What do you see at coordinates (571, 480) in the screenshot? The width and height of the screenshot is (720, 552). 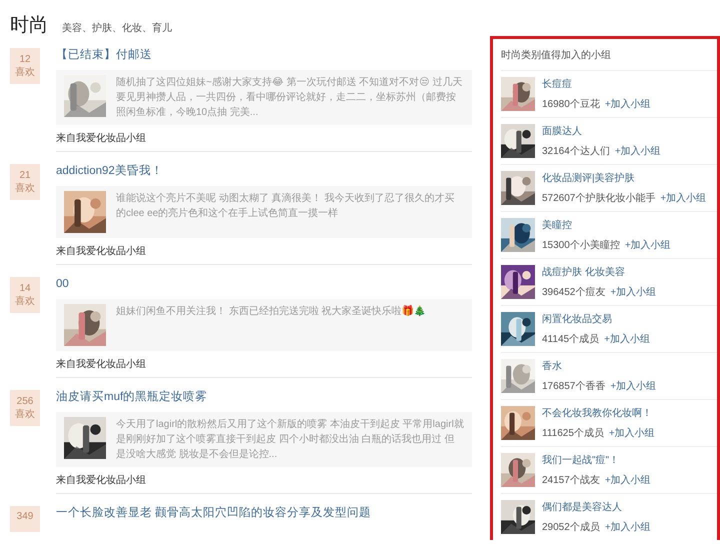 I see `group-member-count: 24157个战友` at bounding box center [571, 480].